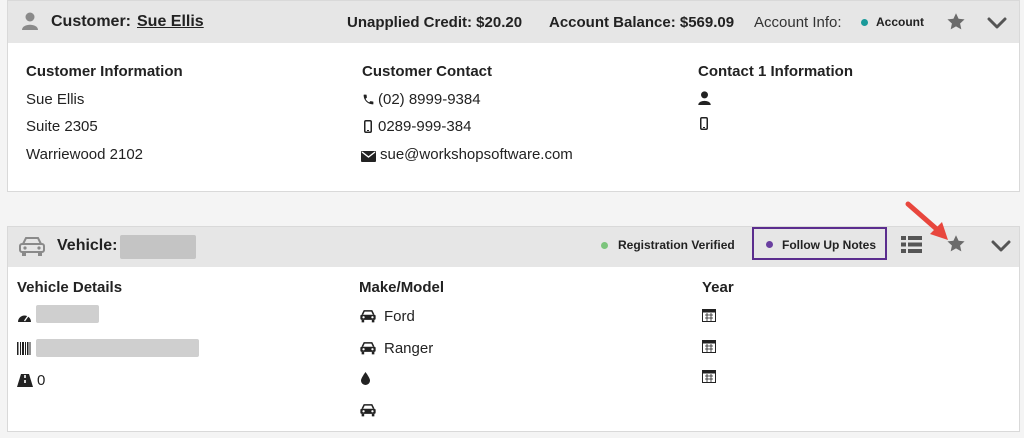  What do you see at coordinates (704, 126) in the screenshot?
I see `contact-mobile-icon` at bounding box center [704, 126].